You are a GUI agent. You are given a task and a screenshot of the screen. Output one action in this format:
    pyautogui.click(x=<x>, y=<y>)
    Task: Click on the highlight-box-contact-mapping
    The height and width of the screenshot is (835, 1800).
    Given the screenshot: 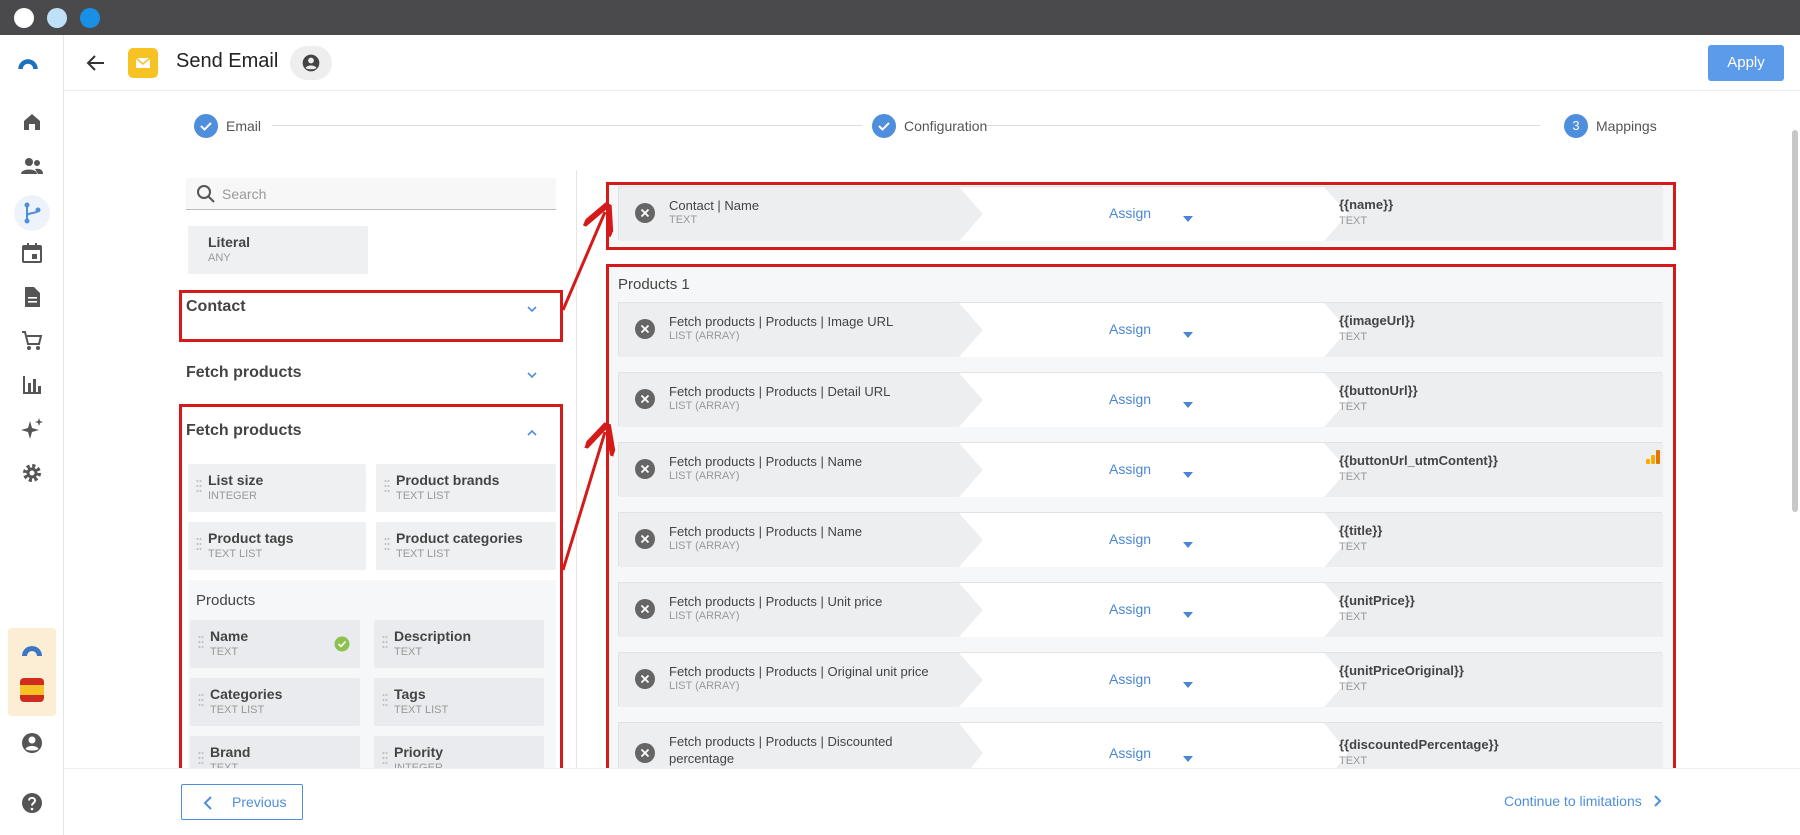 What is the action you would take?
    pyautogui.click(x=1141, y=216)
    